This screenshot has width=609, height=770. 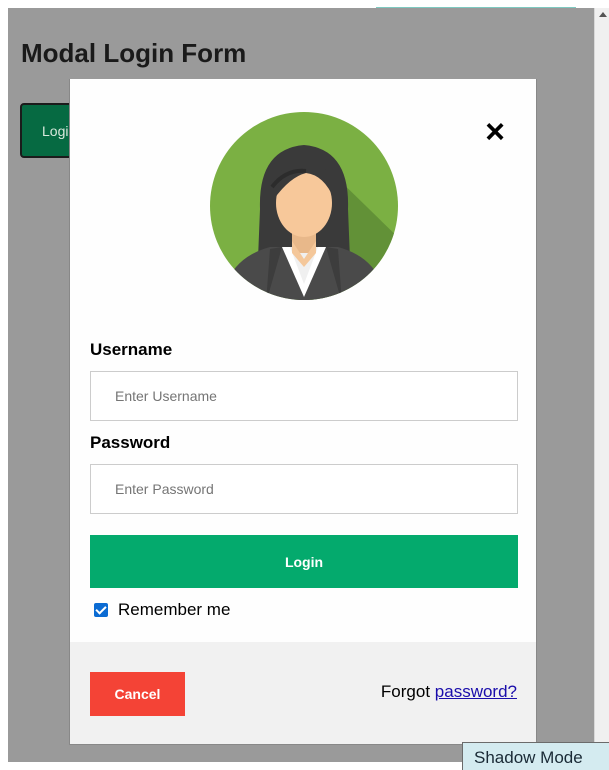 I want to click on forgot-password-text: Forgot password?, so click(x=449, y=692).